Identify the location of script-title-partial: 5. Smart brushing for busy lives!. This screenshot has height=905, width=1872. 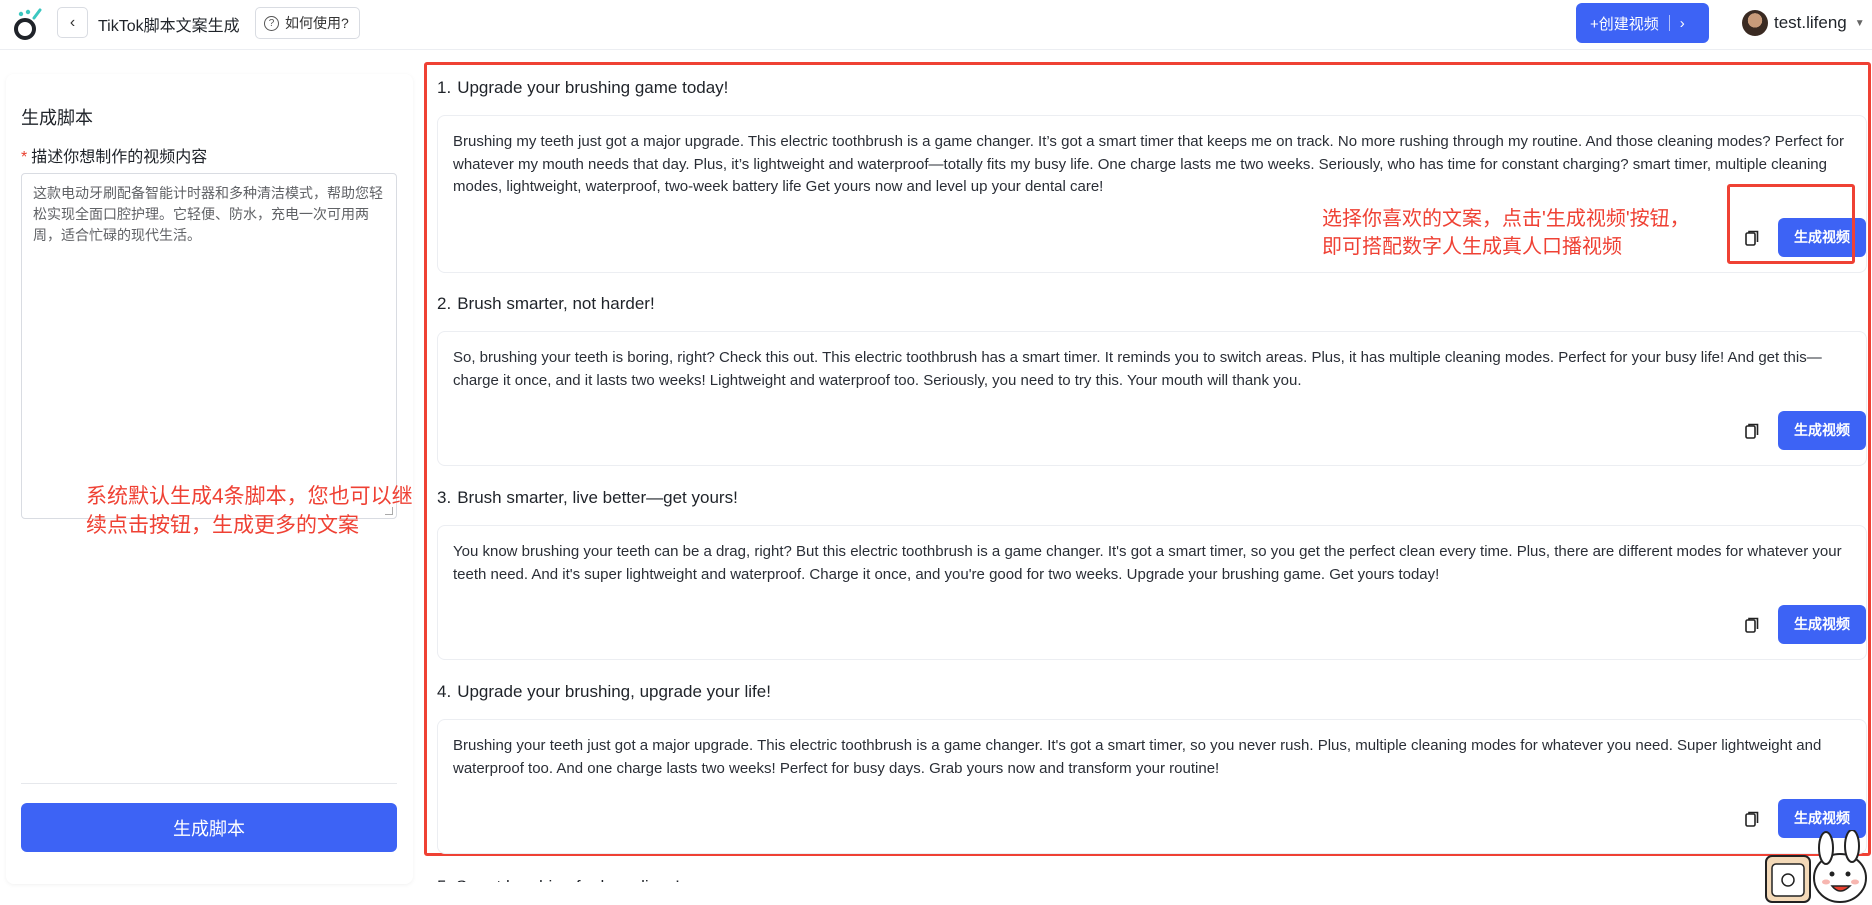
(558, 886).